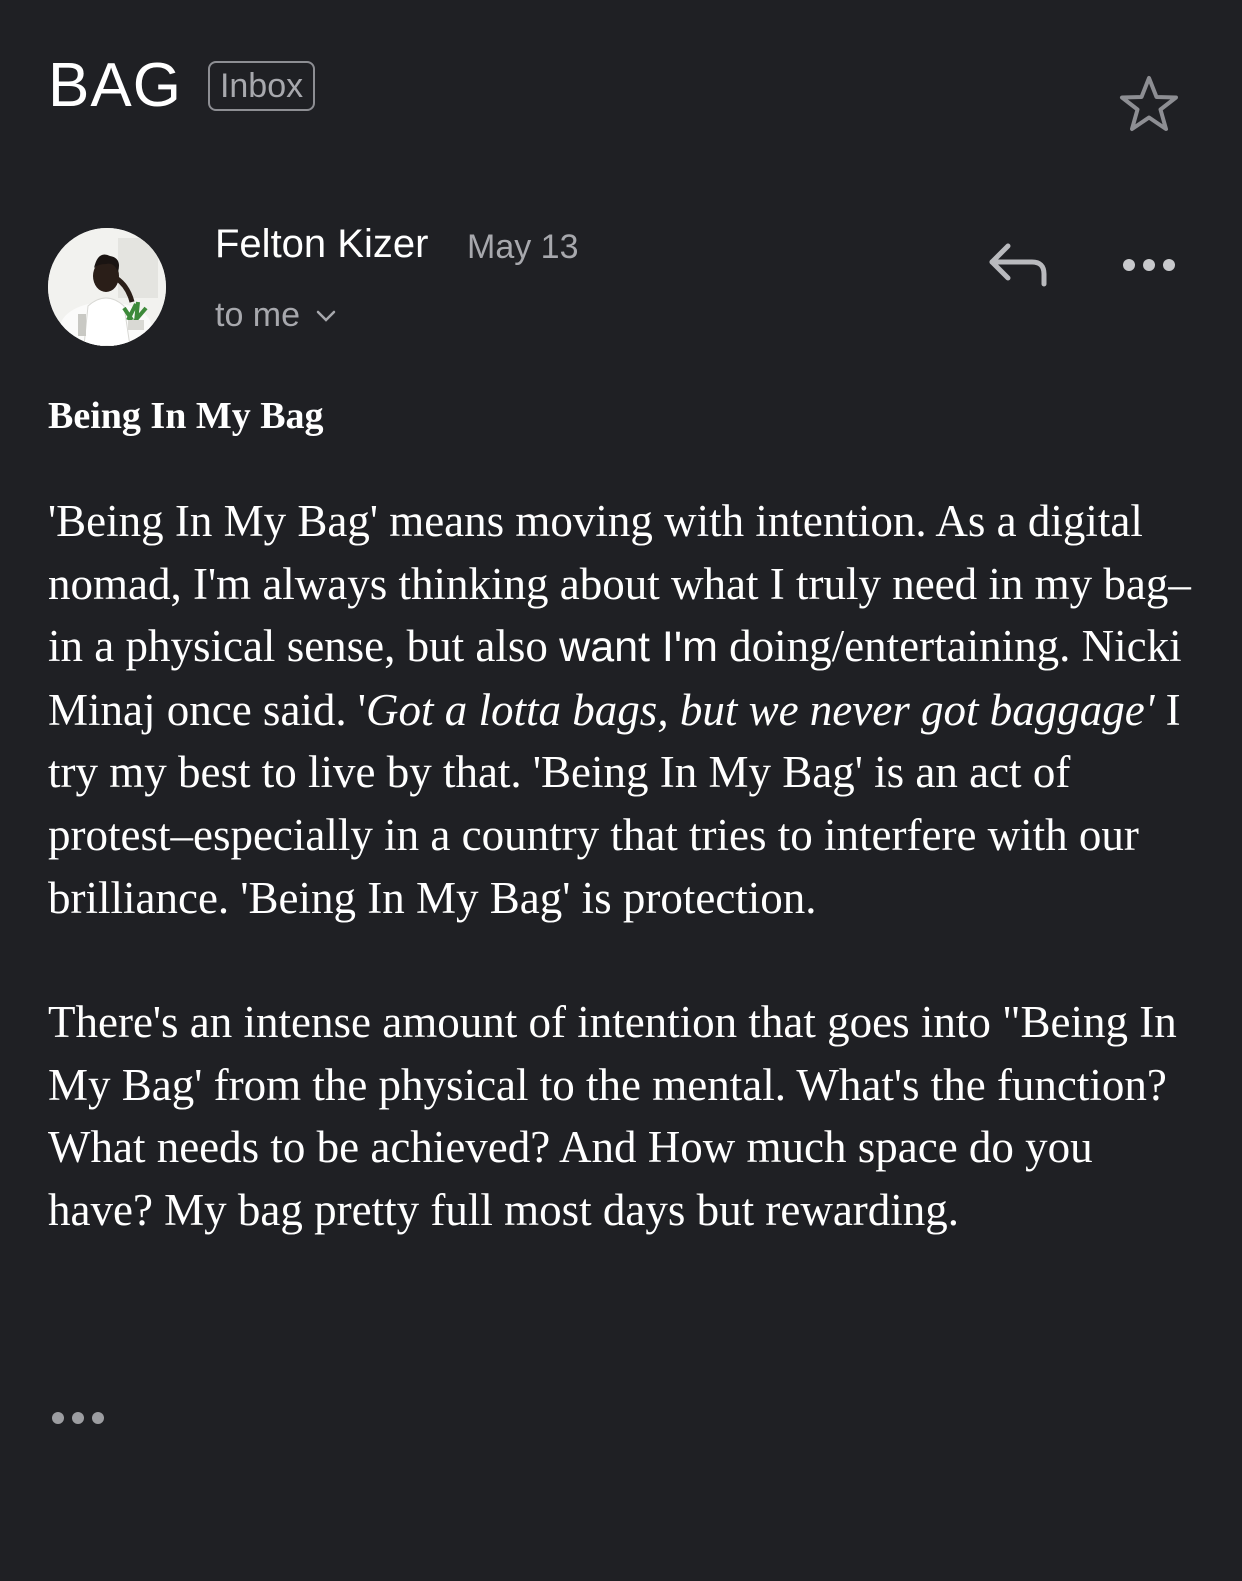 Image resolution: width=1242 pixels, height=1581 pixels. What do you see at coordinates (1149, 265) in the screenshot?
I see `more-options-icon` at bounding box center [1149, 265].